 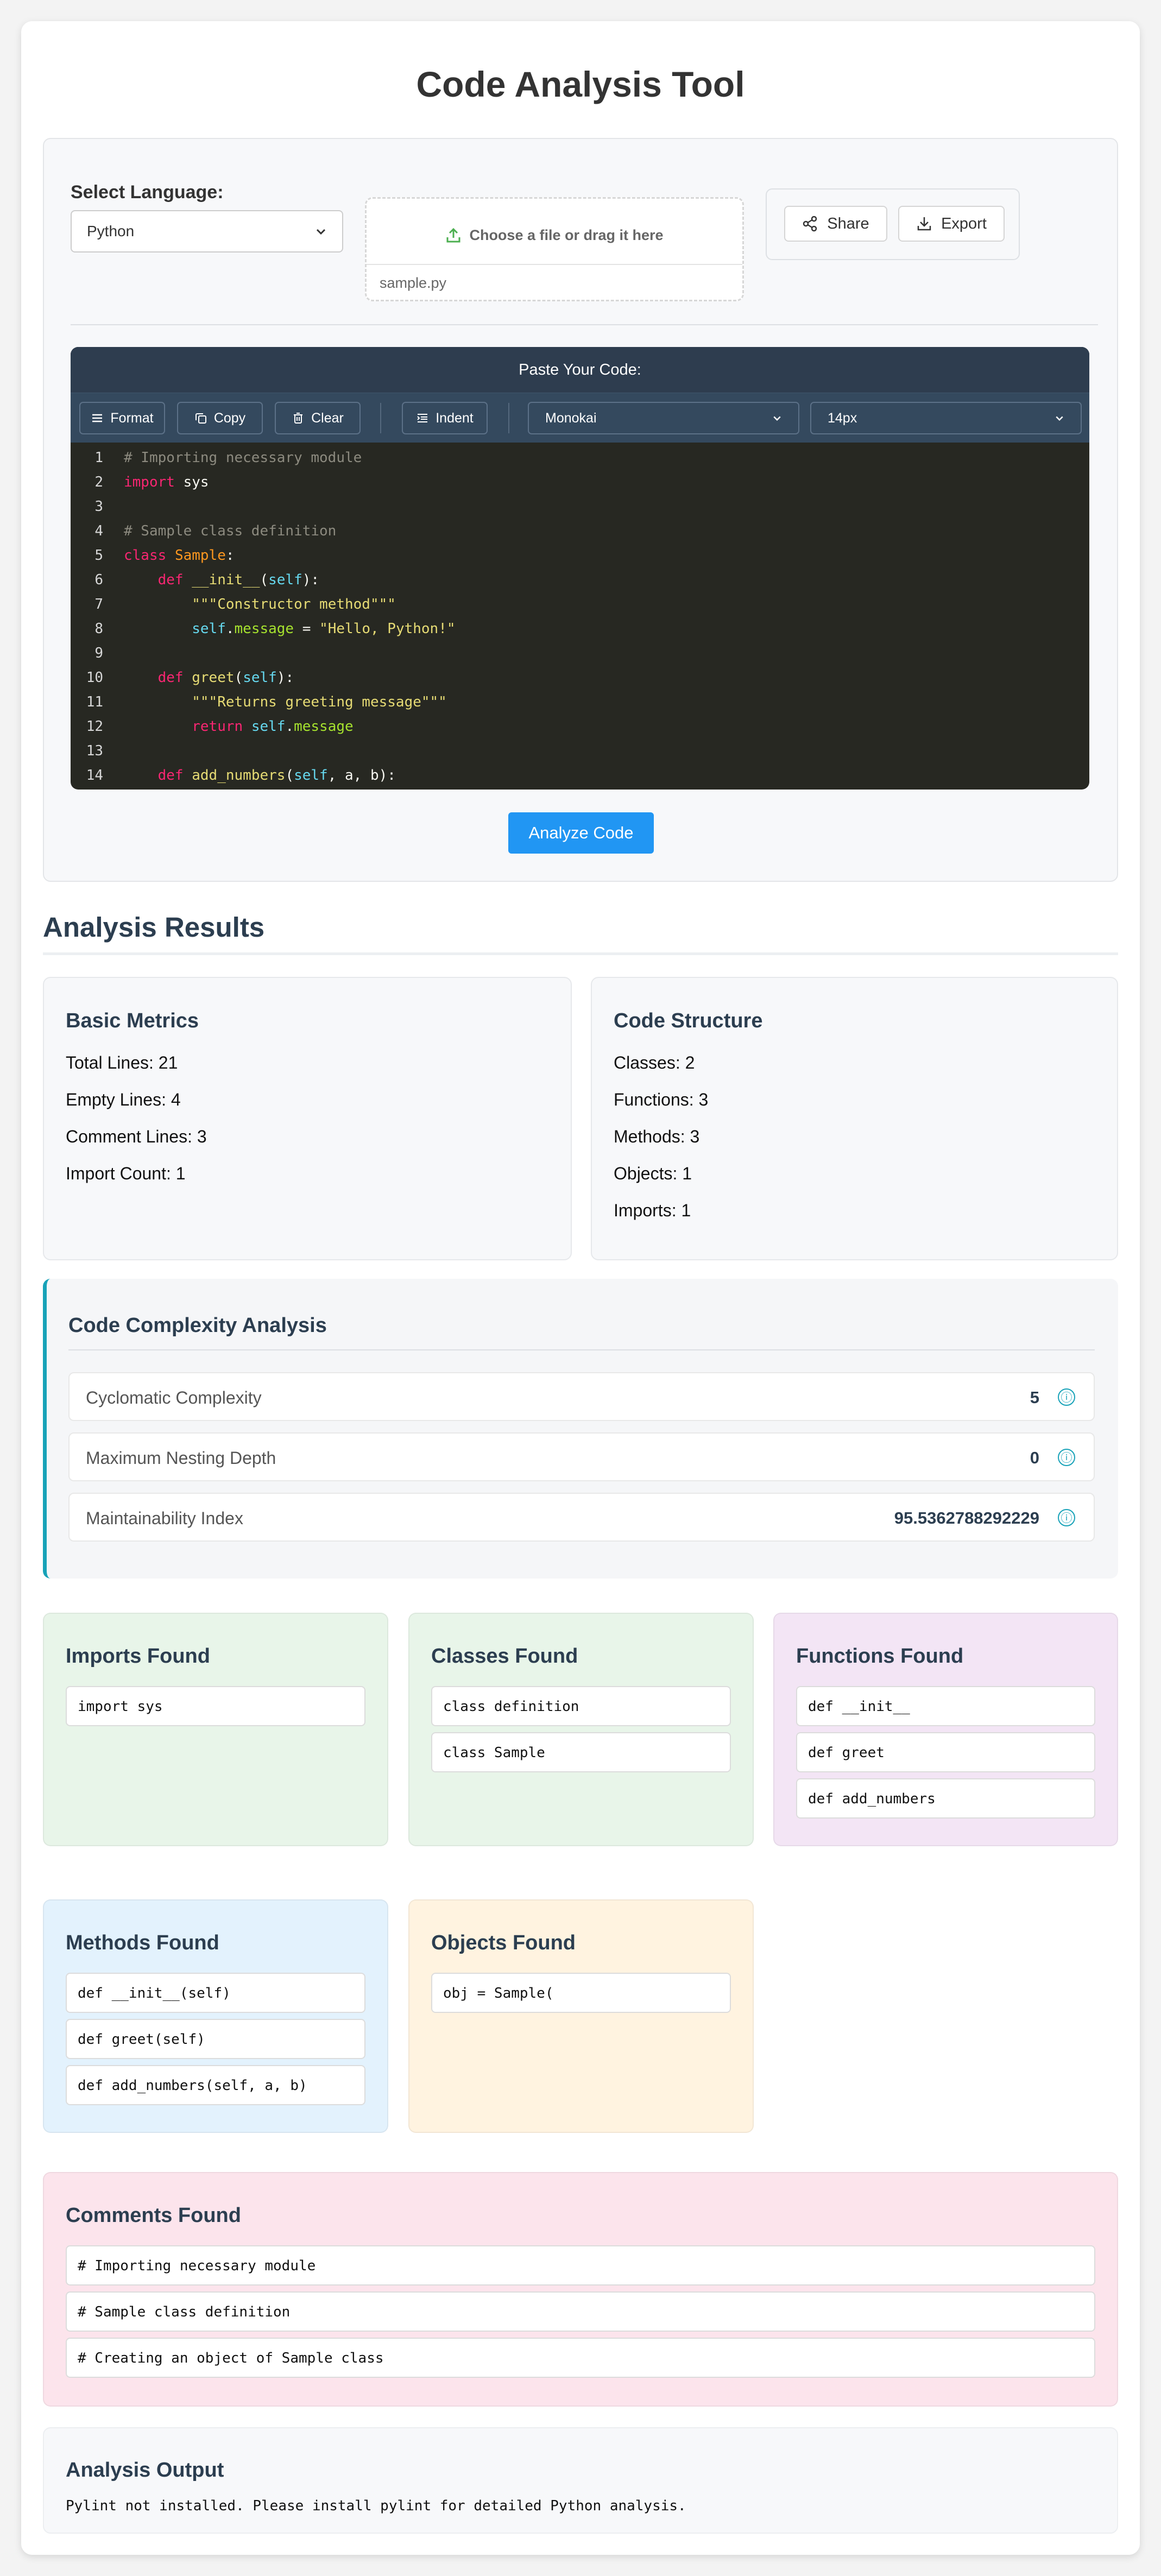 What do you see at coordinates (154, 927) in the screenshot?
I see `analysis-results-heading: Analysis Results` at bounding box center [154, 927].